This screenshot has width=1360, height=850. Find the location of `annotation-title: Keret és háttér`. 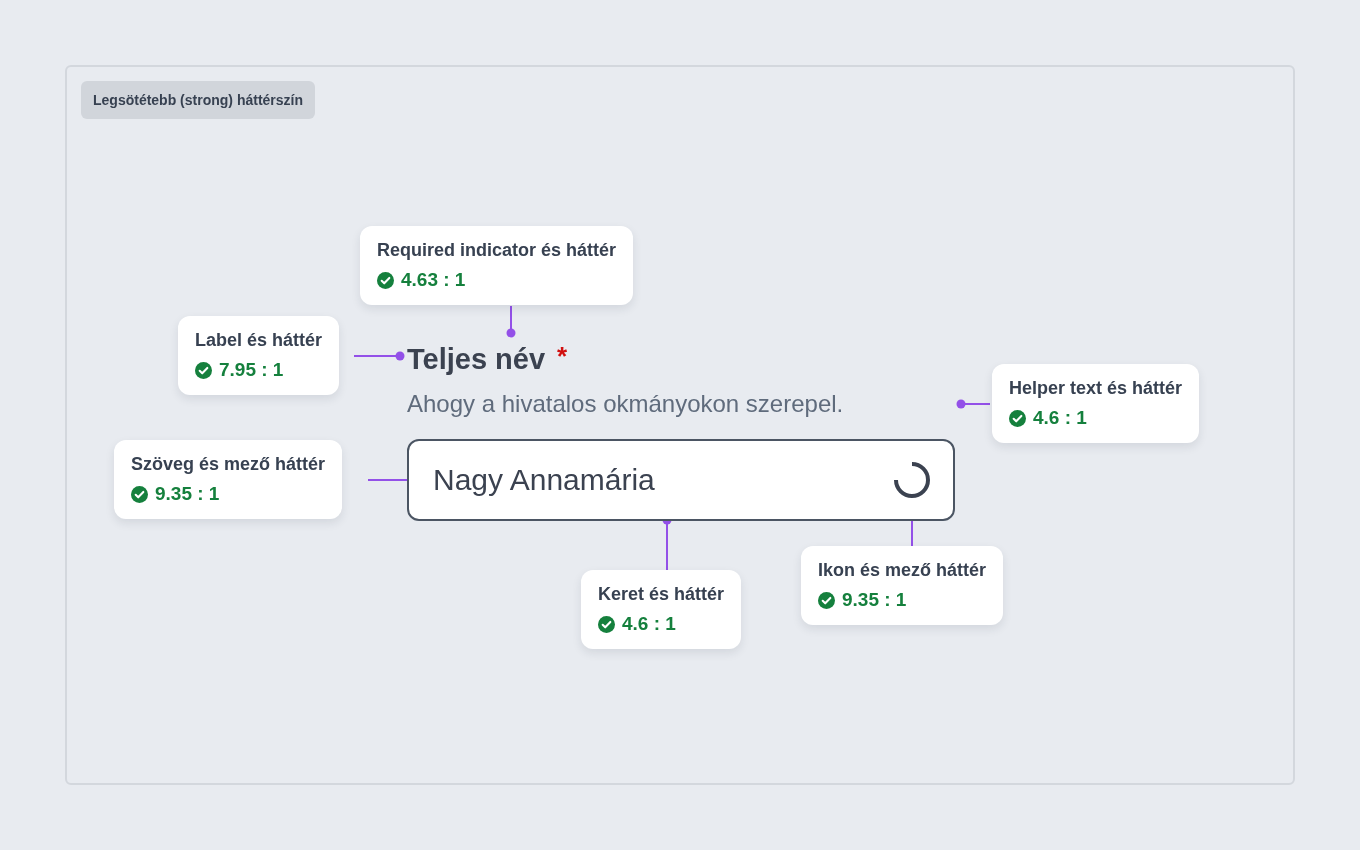

annotation-title: Keret és háttér is located at coordinates (661, 594).